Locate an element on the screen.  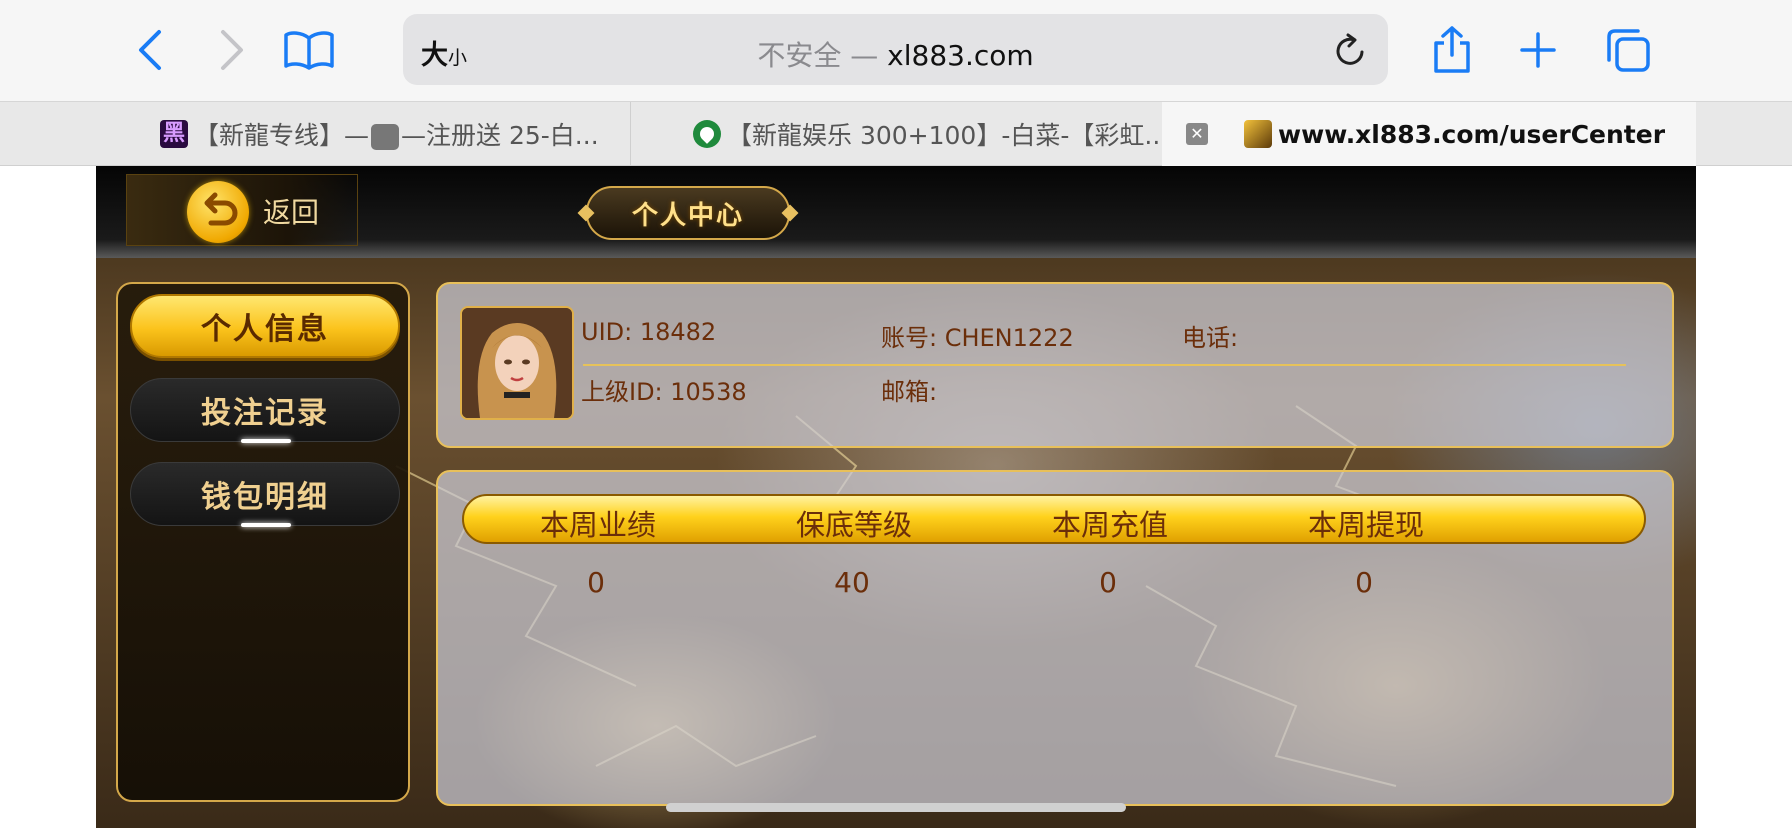
tab-user-center: ✕ www.xl883.com/userCenter is located at coordinates (1429, 134).